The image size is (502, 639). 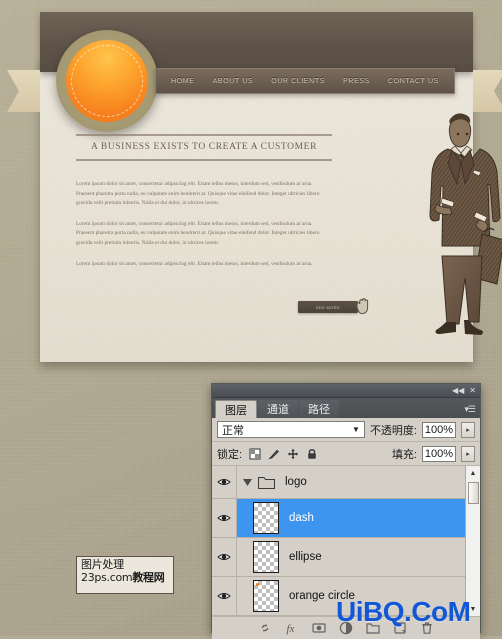 What do you see at coordinates (278, 409) in the screenshot?
I see `tab-channels: 通道` at bounding box center [278, 409].